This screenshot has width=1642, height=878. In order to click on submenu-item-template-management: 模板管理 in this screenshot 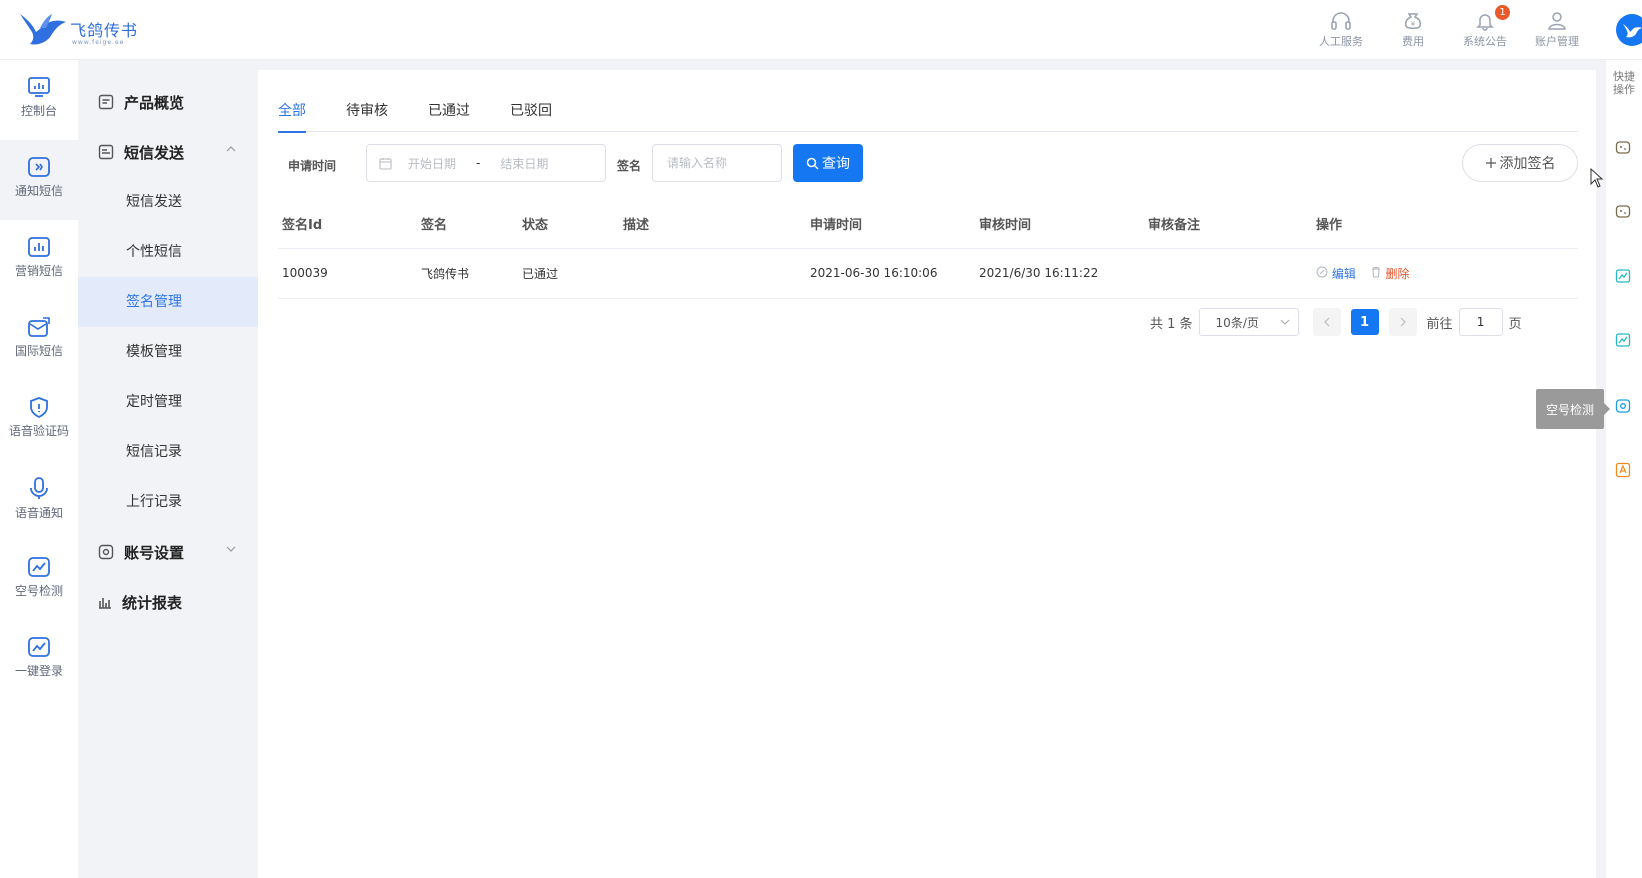, I will do `click(168, 352)`.